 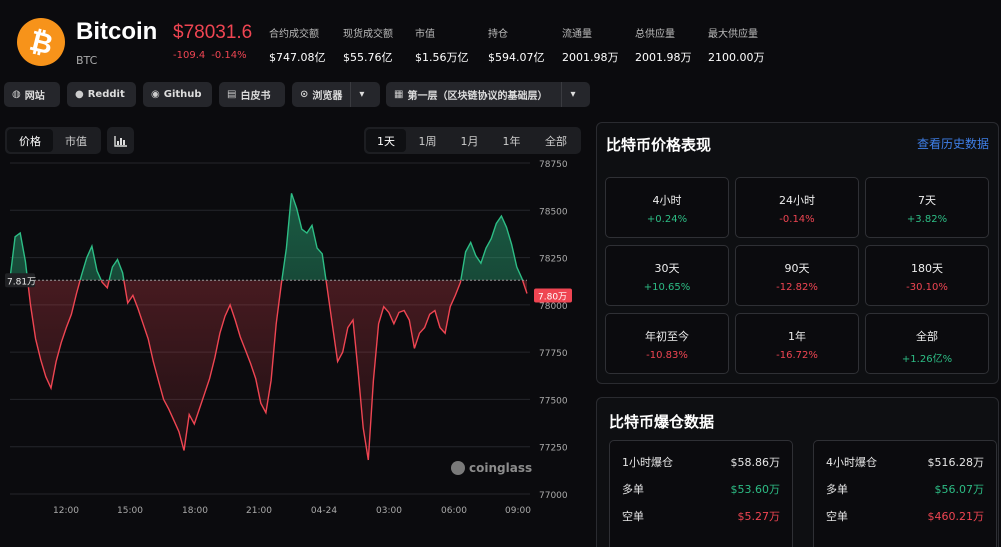 I want to click on price-change-pct: -0.14%, so click(x=229, y=55).